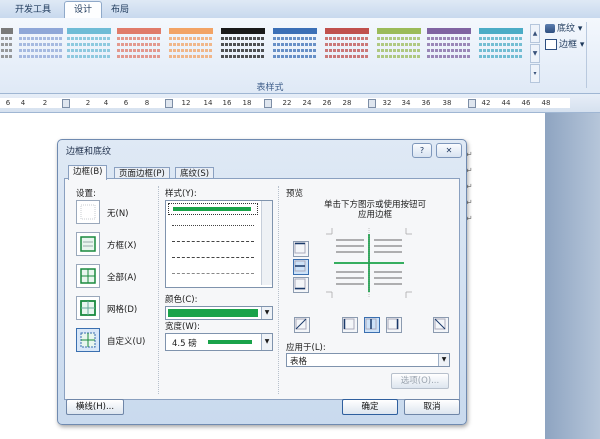 The image size is (600, 439). What do you see at coordinates (564, 45) in the screenshot?
I see `borders-button: 边框 ▾` at bounding box center [564, 45].